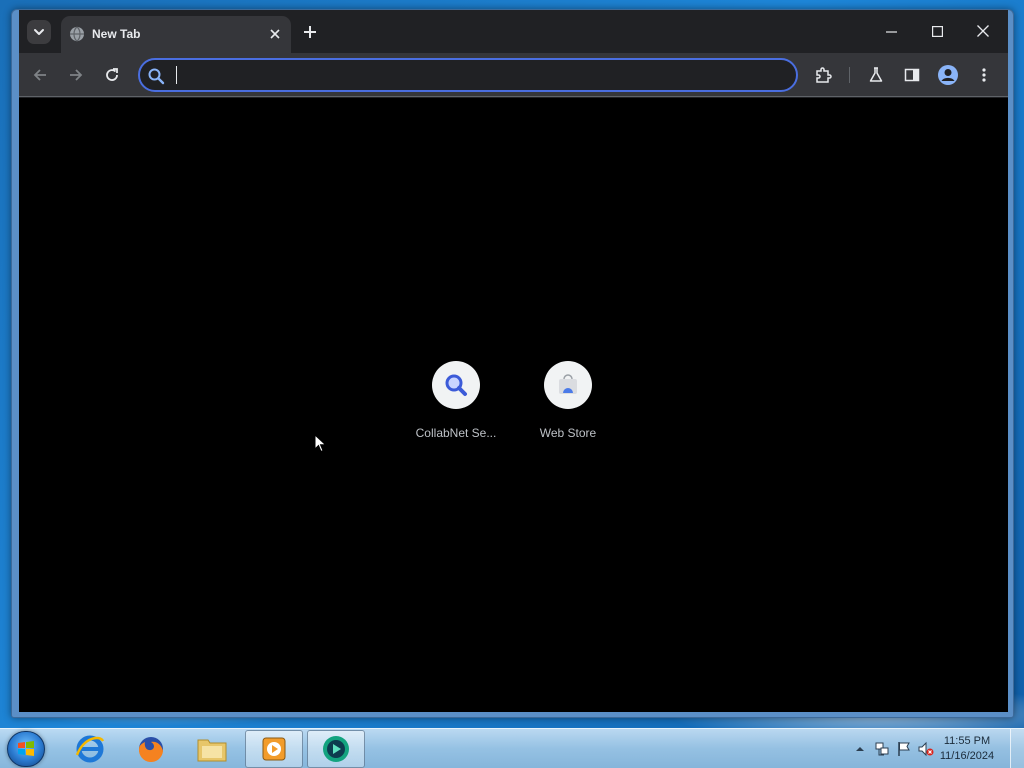  Describe the element at coordinates (512, 748) in the screenshot. I see `taskbar: 11:55 PM 11/16/2024` at that location.